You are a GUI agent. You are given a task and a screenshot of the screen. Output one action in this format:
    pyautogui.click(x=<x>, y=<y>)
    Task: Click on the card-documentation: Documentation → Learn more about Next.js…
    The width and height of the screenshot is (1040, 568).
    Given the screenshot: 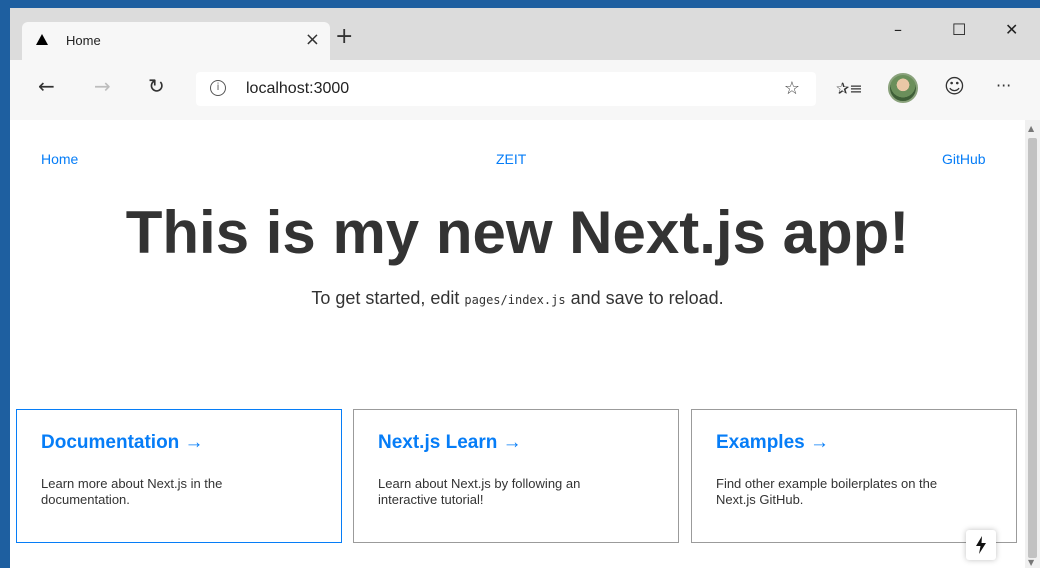 What is the action you would take?
    pyautogui.click(x=179, y=476)
    